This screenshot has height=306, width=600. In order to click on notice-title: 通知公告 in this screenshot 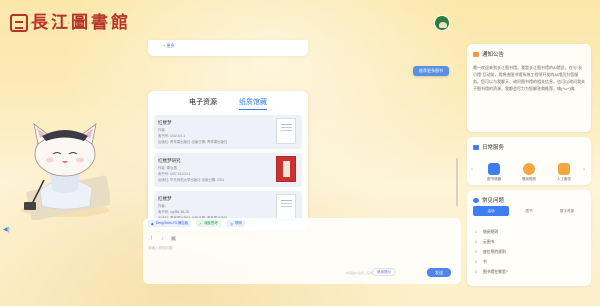, I will do `click(493, 55)`.